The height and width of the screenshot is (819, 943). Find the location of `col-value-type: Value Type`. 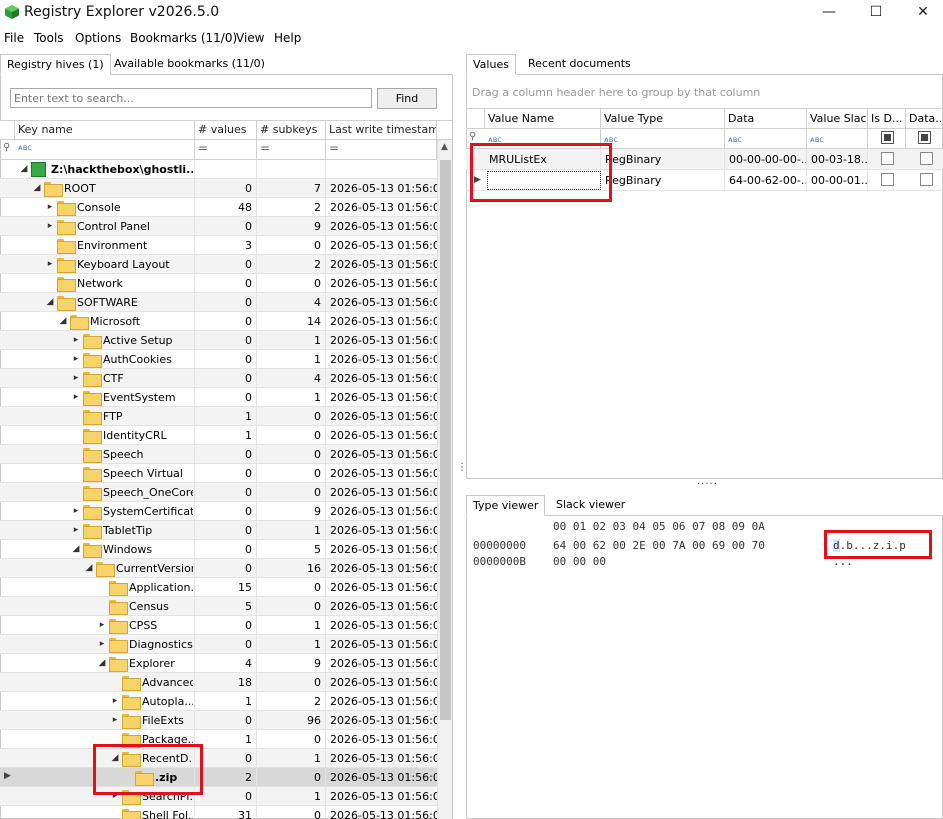

col-value-type: Value Type is located at coordinates (663, 119).